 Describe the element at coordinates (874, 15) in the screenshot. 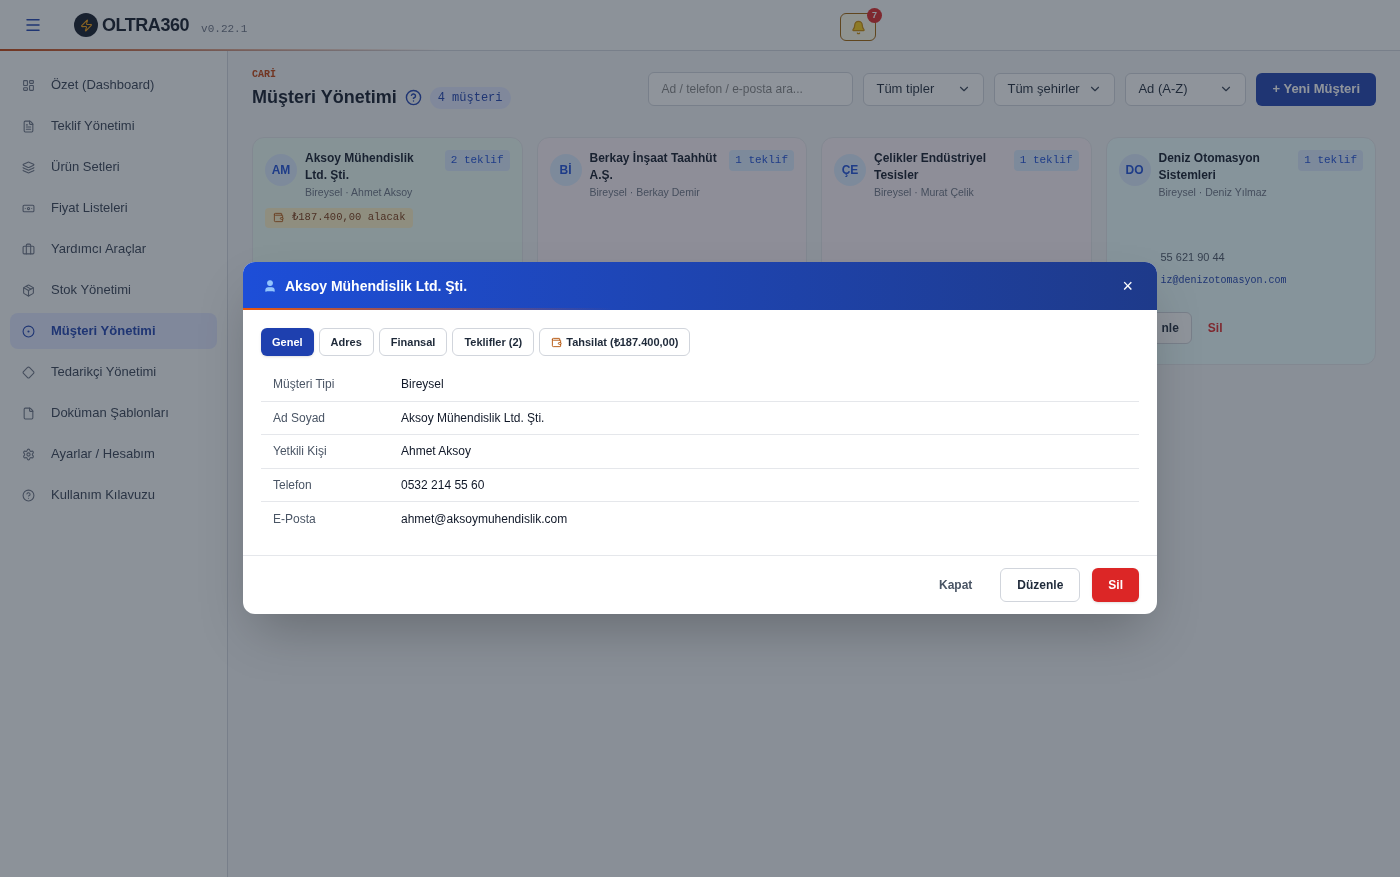

I see `notification-badge: 7` at that location.